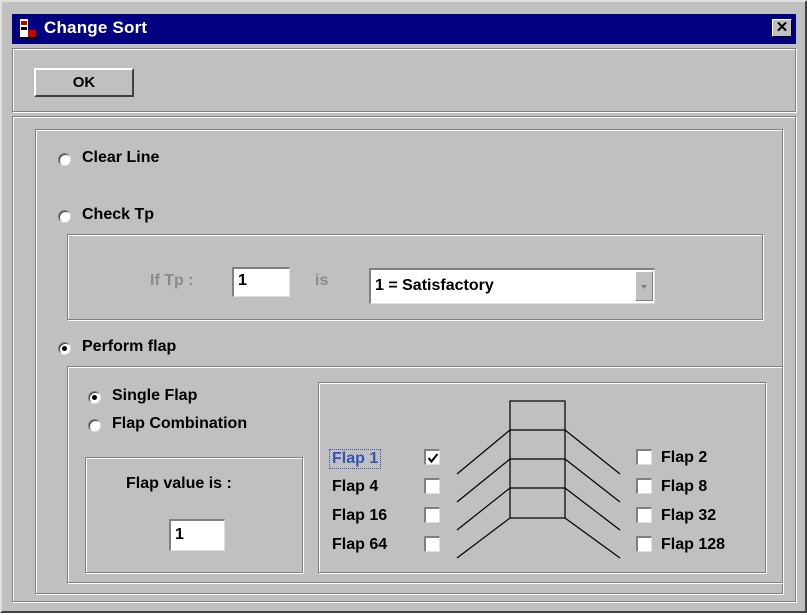 This screenshot has width=807, height=615. I want to click on window-title: Change Sort, so click(96, 27).